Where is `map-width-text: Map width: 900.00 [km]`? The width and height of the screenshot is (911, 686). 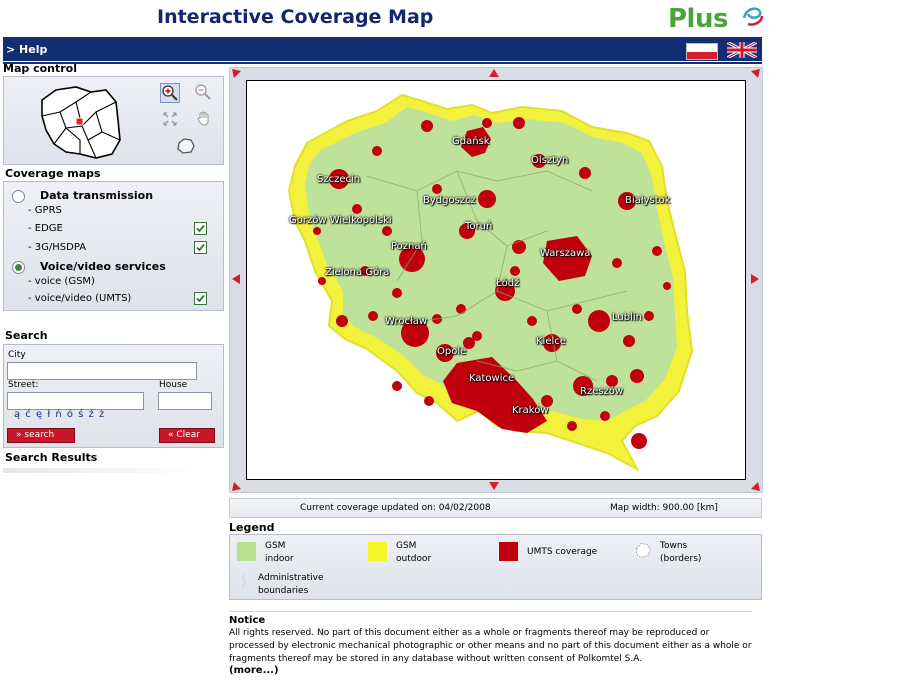
map-width-text: Map width: 900.00 [km] is located at coordinates (664, 508).